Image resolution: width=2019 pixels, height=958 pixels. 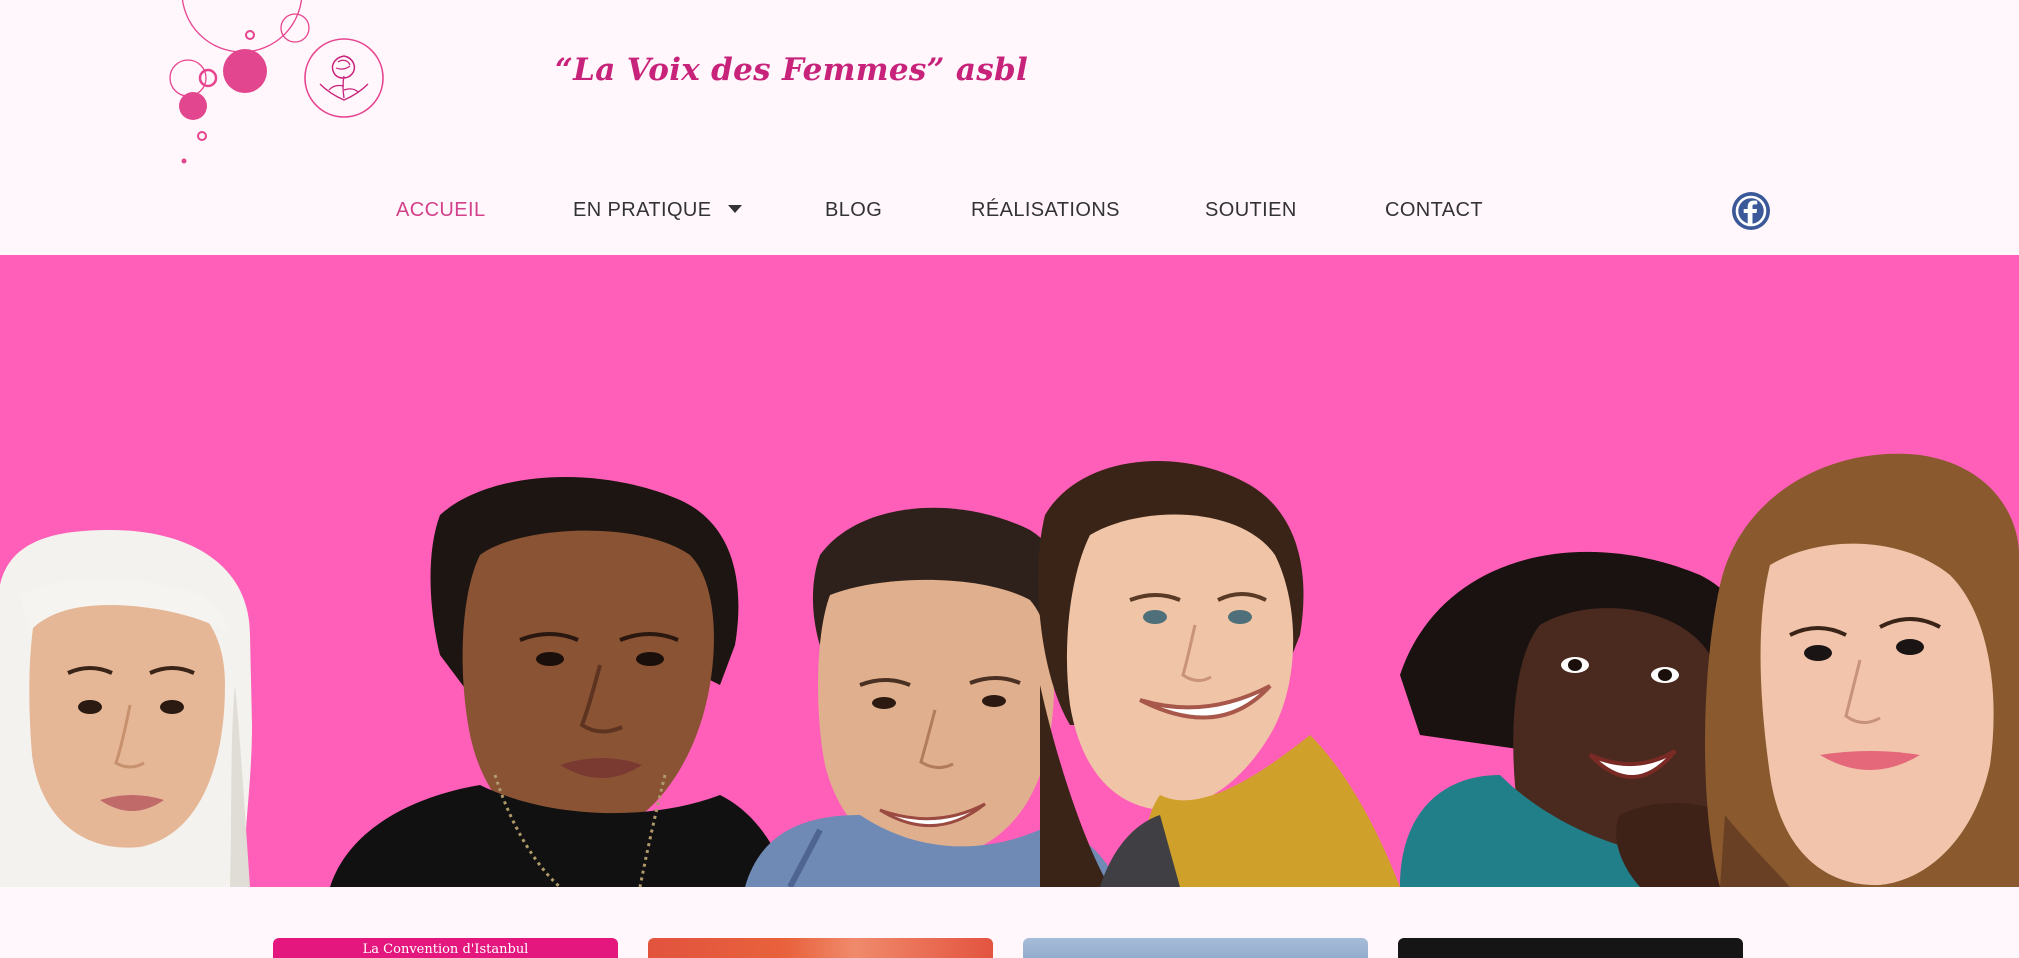 I want to click on site-logo: “La Voix des Femmes” asbl, so click(x=594, y=85).